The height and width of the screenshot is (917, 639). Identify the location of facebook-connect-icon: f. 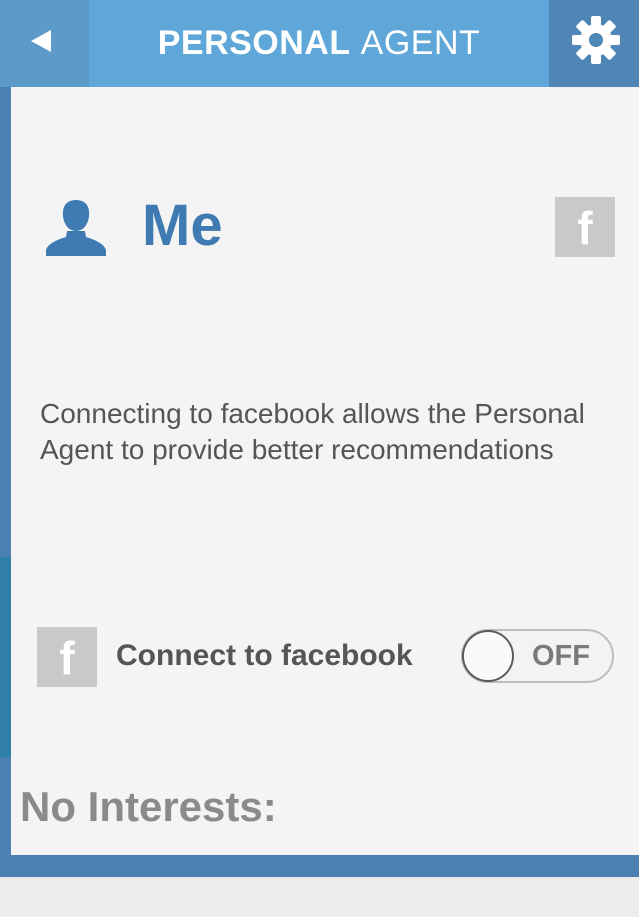
(67, 657).